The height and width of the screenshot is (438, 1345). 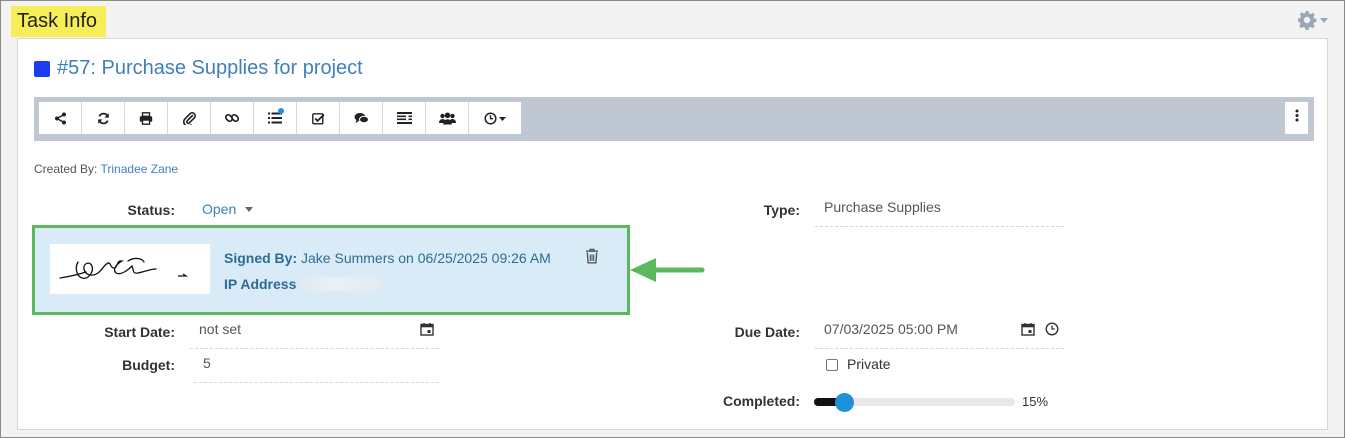 I want to click on due-date-picker-button, so click(x=1028, y=331).